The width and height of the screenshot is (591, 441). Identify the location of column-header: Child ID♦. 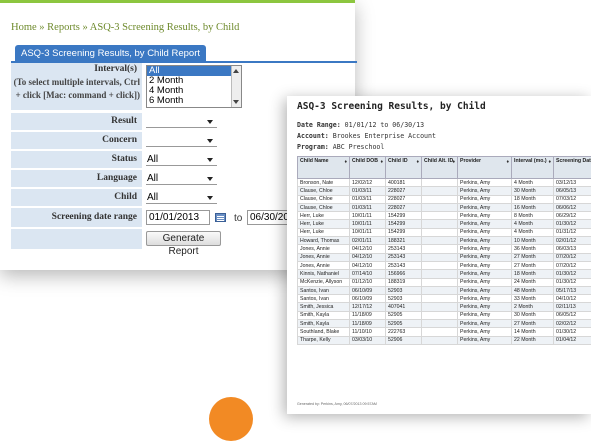
(404, 168).